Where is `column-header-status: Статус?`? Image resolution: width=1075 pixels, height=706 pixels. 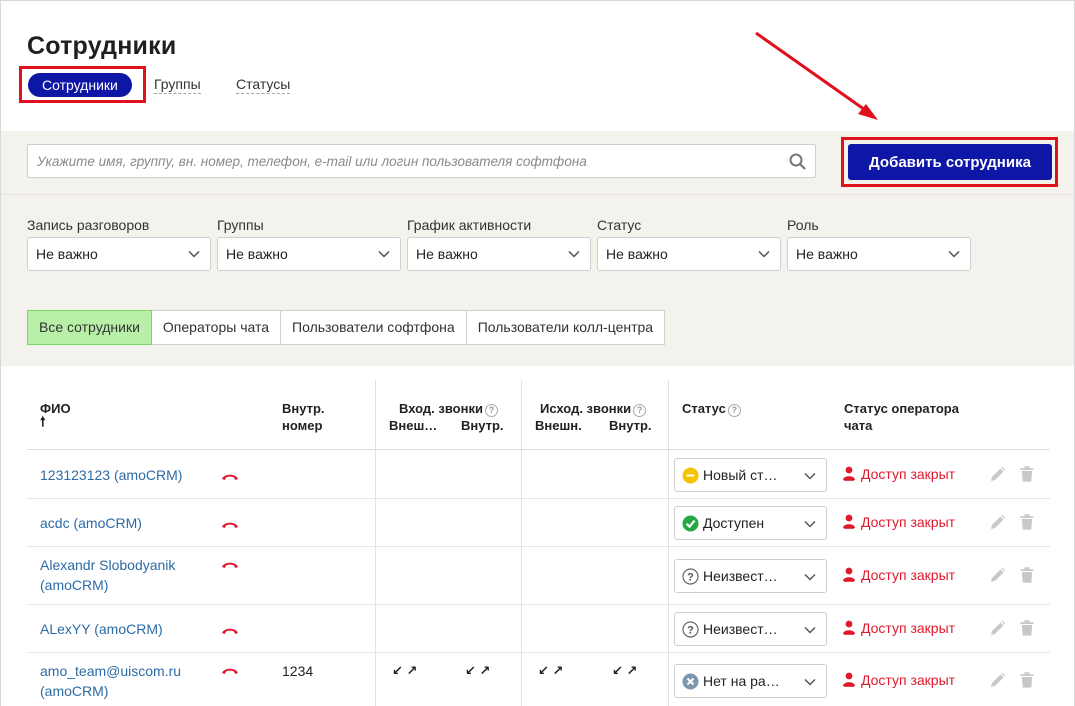 column-header-status: Статус? is located at coordinates (711, 408).